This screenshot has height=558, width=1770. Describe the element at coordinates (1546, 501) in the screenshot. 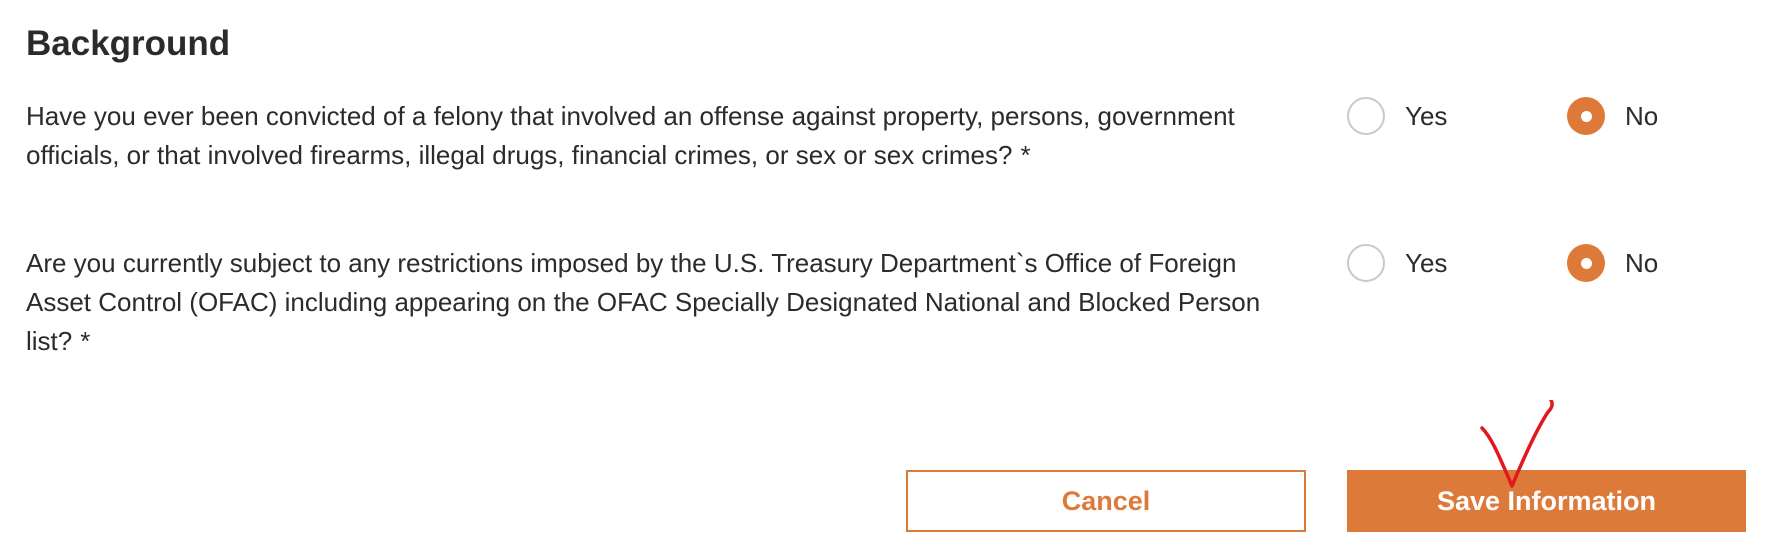

I see `save-information-button: Save Information` at that location.